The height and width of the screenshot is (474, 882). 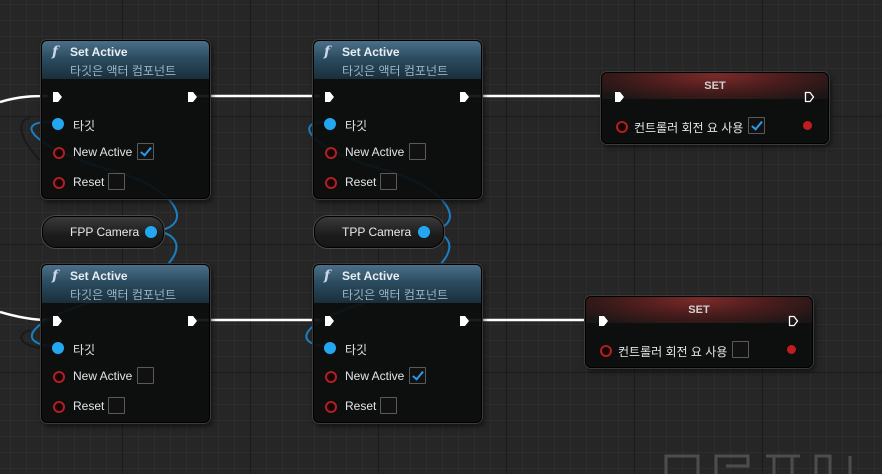 What do you see at coordinates (758, 464) in the screenshot?
I see `blueprint-watermark` at bounding box center [758, 464].